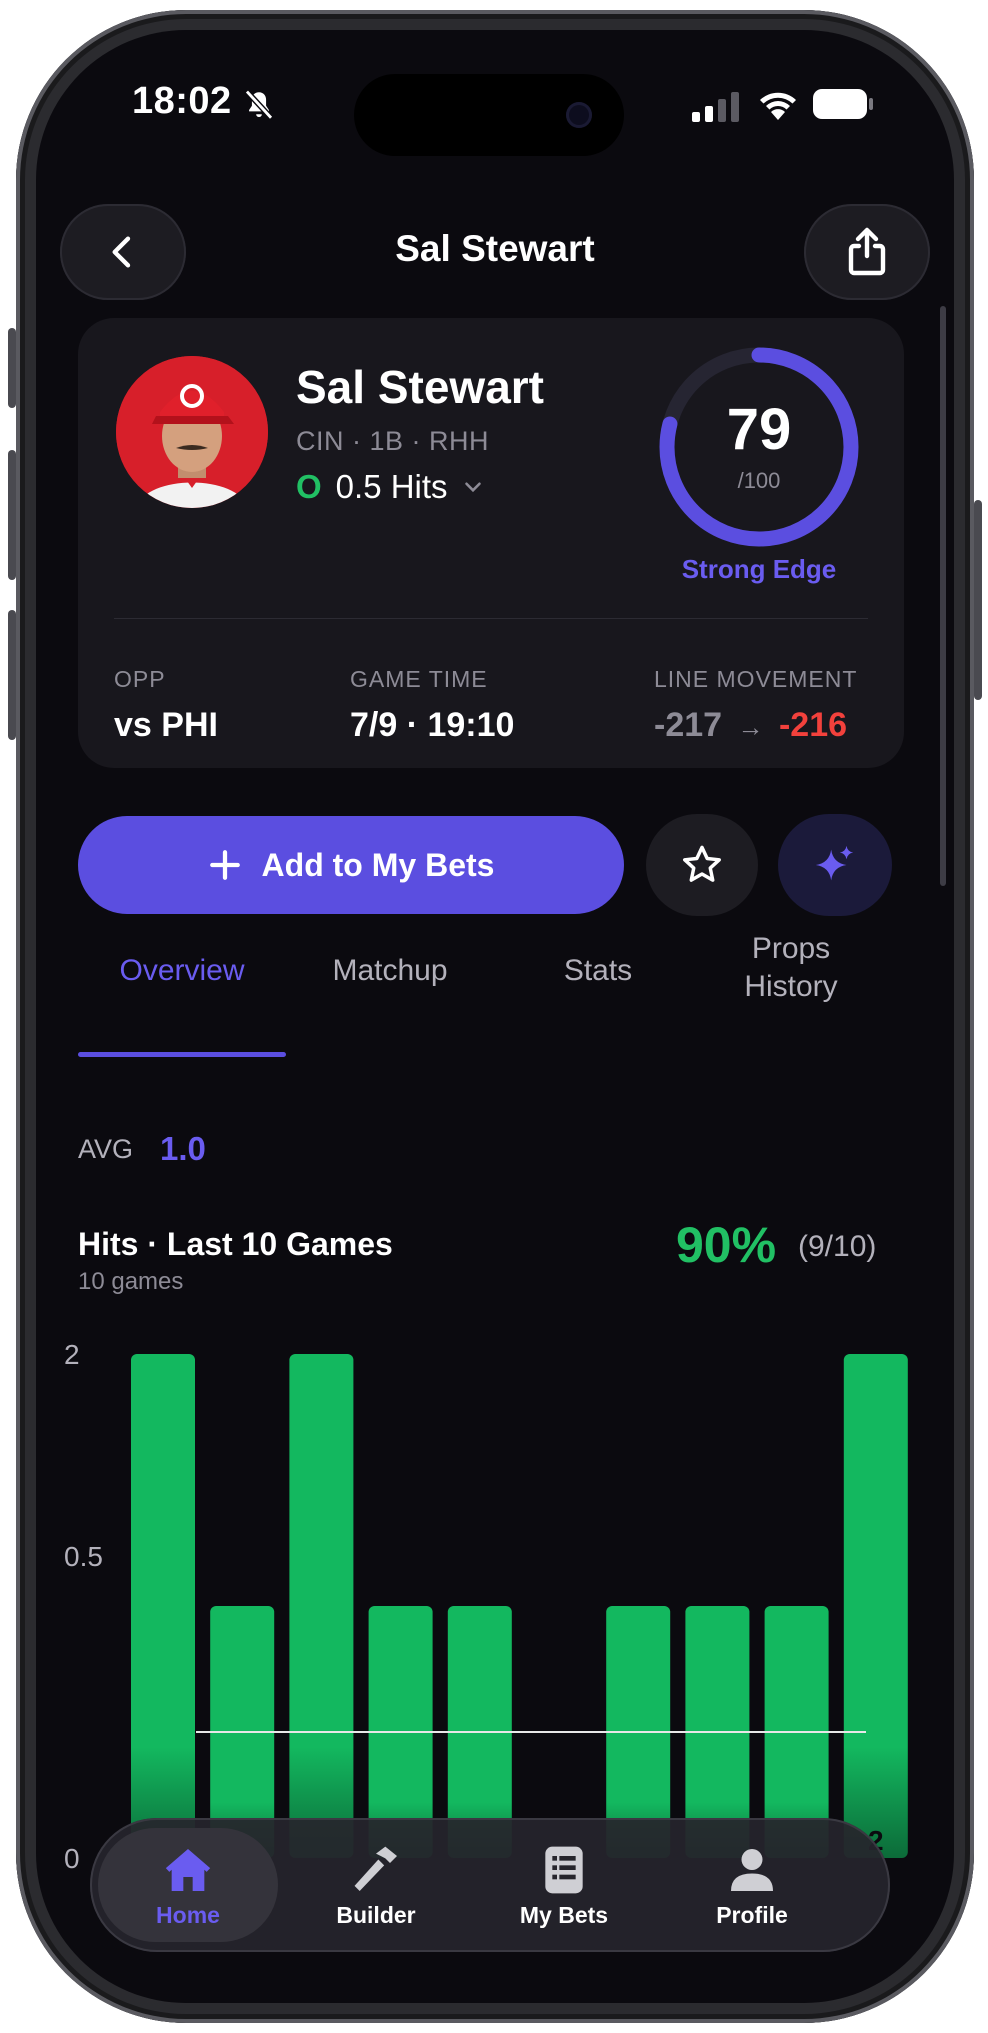 The height and width of the screenshot is (2033, 988). Describe the element at coordinates (375, 1868) in the screenshot. I see `hammer-icon` at that location.